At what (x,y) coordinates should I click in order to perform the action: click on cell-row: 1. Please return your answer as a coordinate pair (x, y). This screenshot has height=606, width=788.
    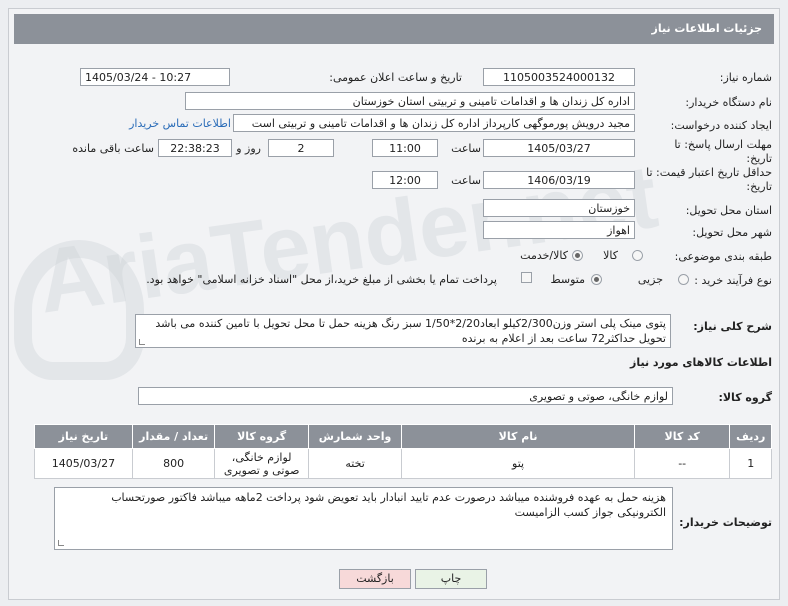
    Looking at the image, I should click on (750, 463).